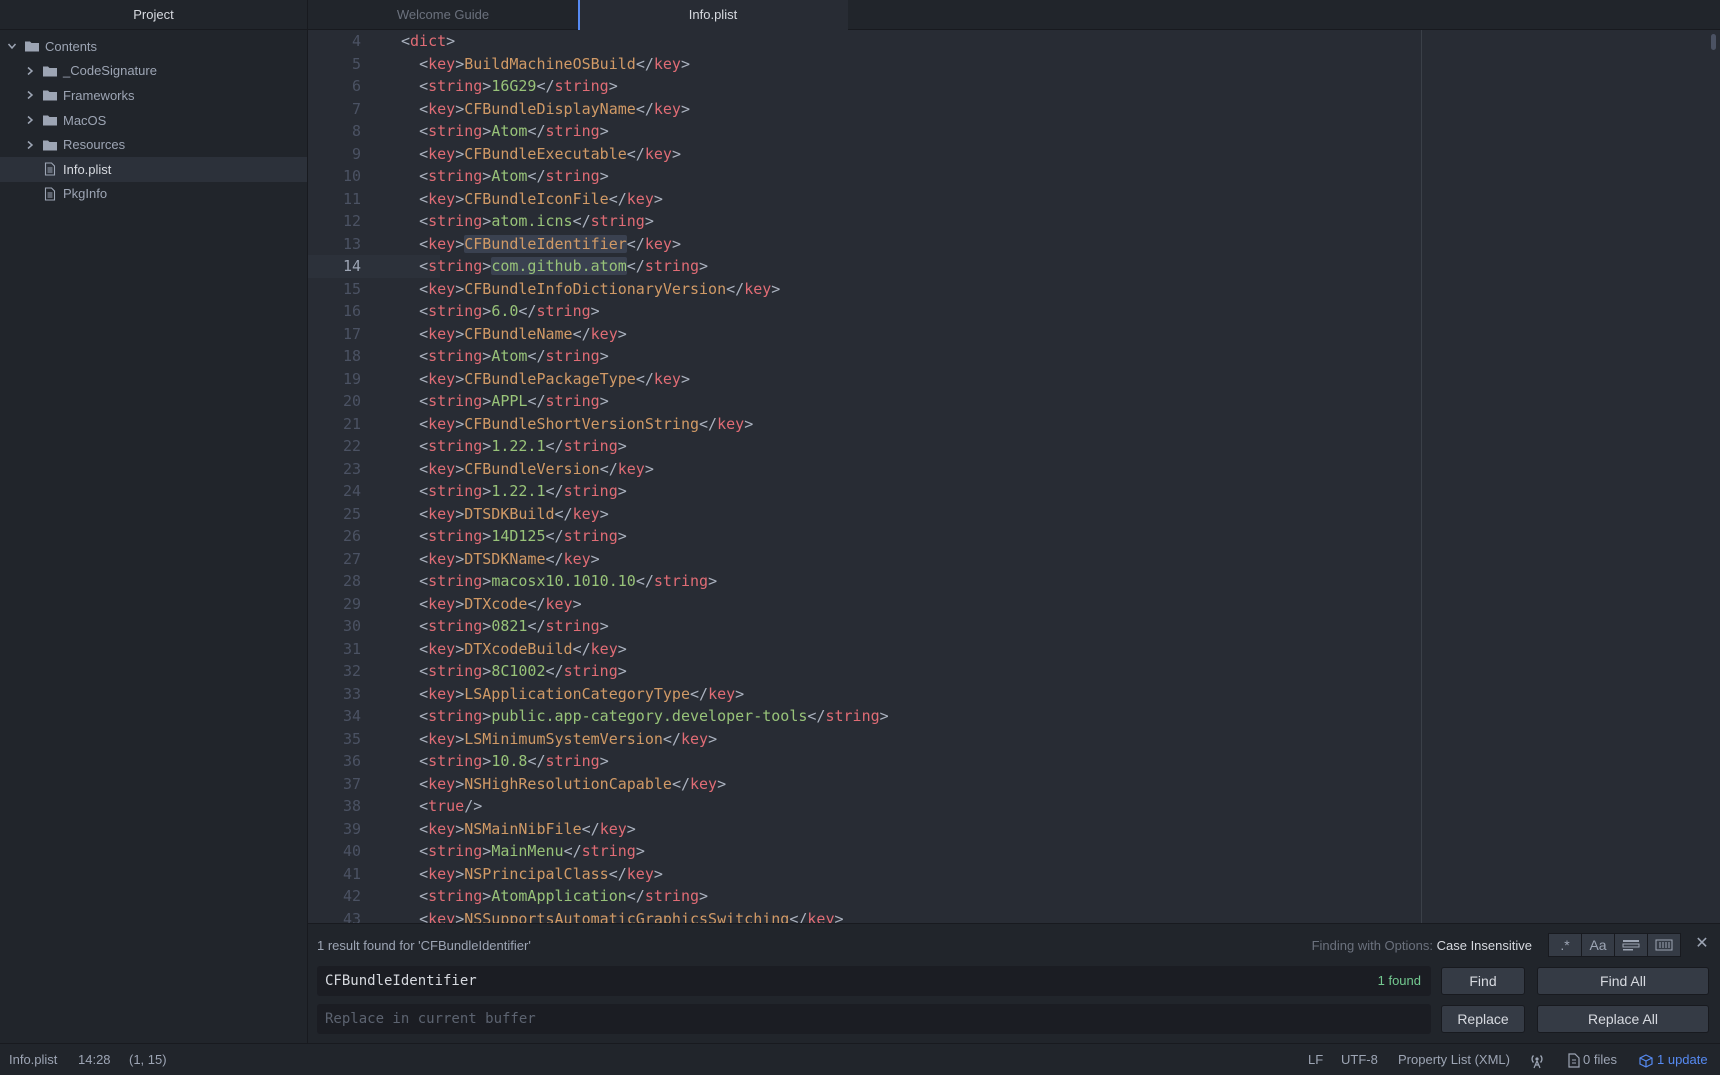 The image size is (1720, 1075). Describe the element at coordinates (1047, 604) in the screenshot. I see `code-line: <key>DTXcode</key>` at that location.